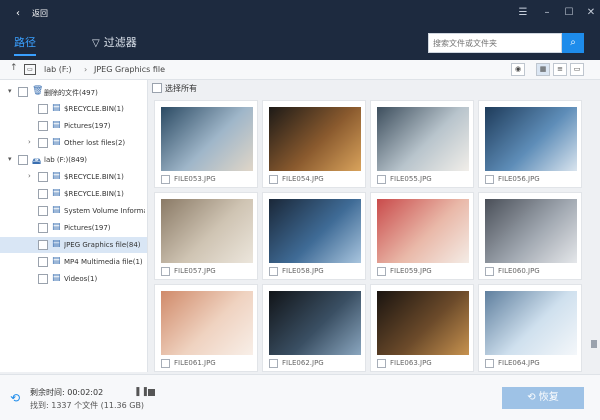 The width and height of the screenshot is (600, 420). What do you see at coordinates (577, 69) in the screenshot?
I see `detail-view-icon: ▭` at bounding box center [577, 69].